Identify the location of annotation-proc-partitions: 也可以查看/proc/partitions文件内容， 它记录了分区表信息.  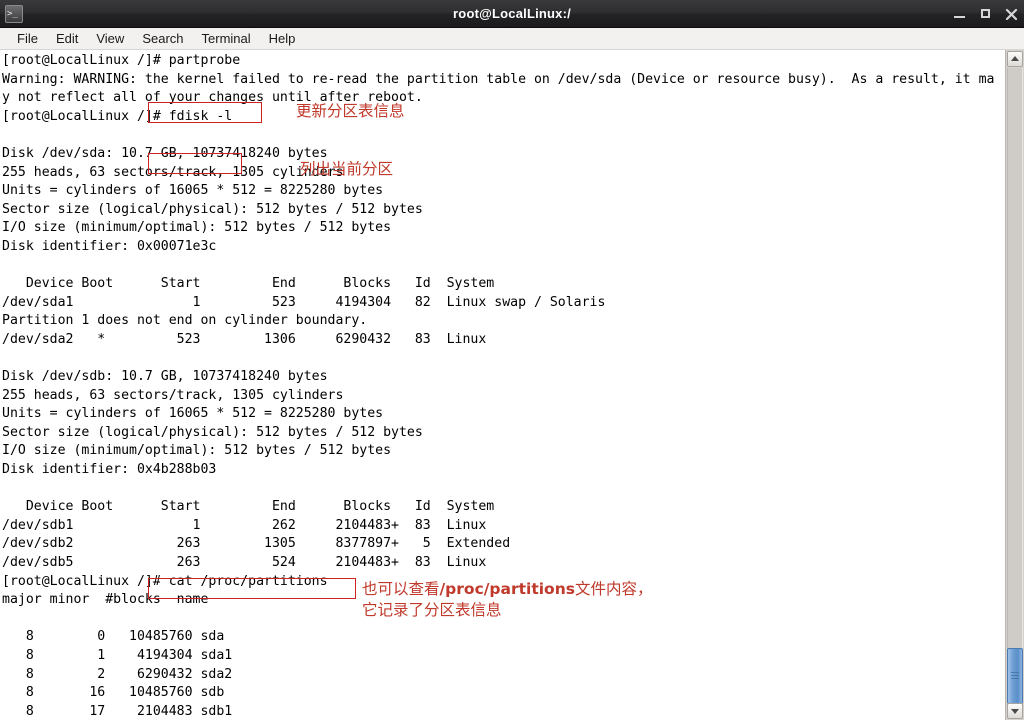
(507, 600).